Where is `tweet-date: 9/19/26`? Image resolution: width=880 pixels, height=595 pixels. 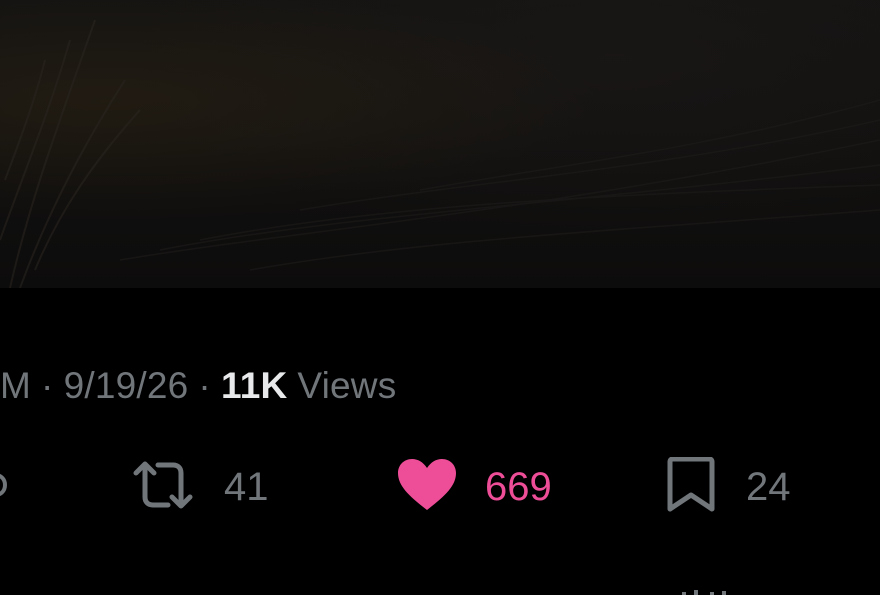 tweet-date: 9/19/26 is located at coordinates (126, 386).